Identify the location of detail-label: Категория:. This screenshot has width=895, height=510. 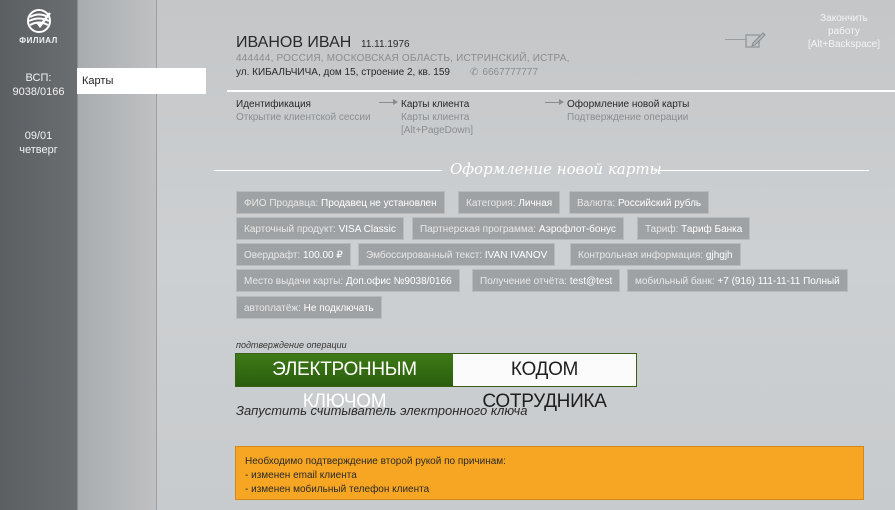
(491, 203).